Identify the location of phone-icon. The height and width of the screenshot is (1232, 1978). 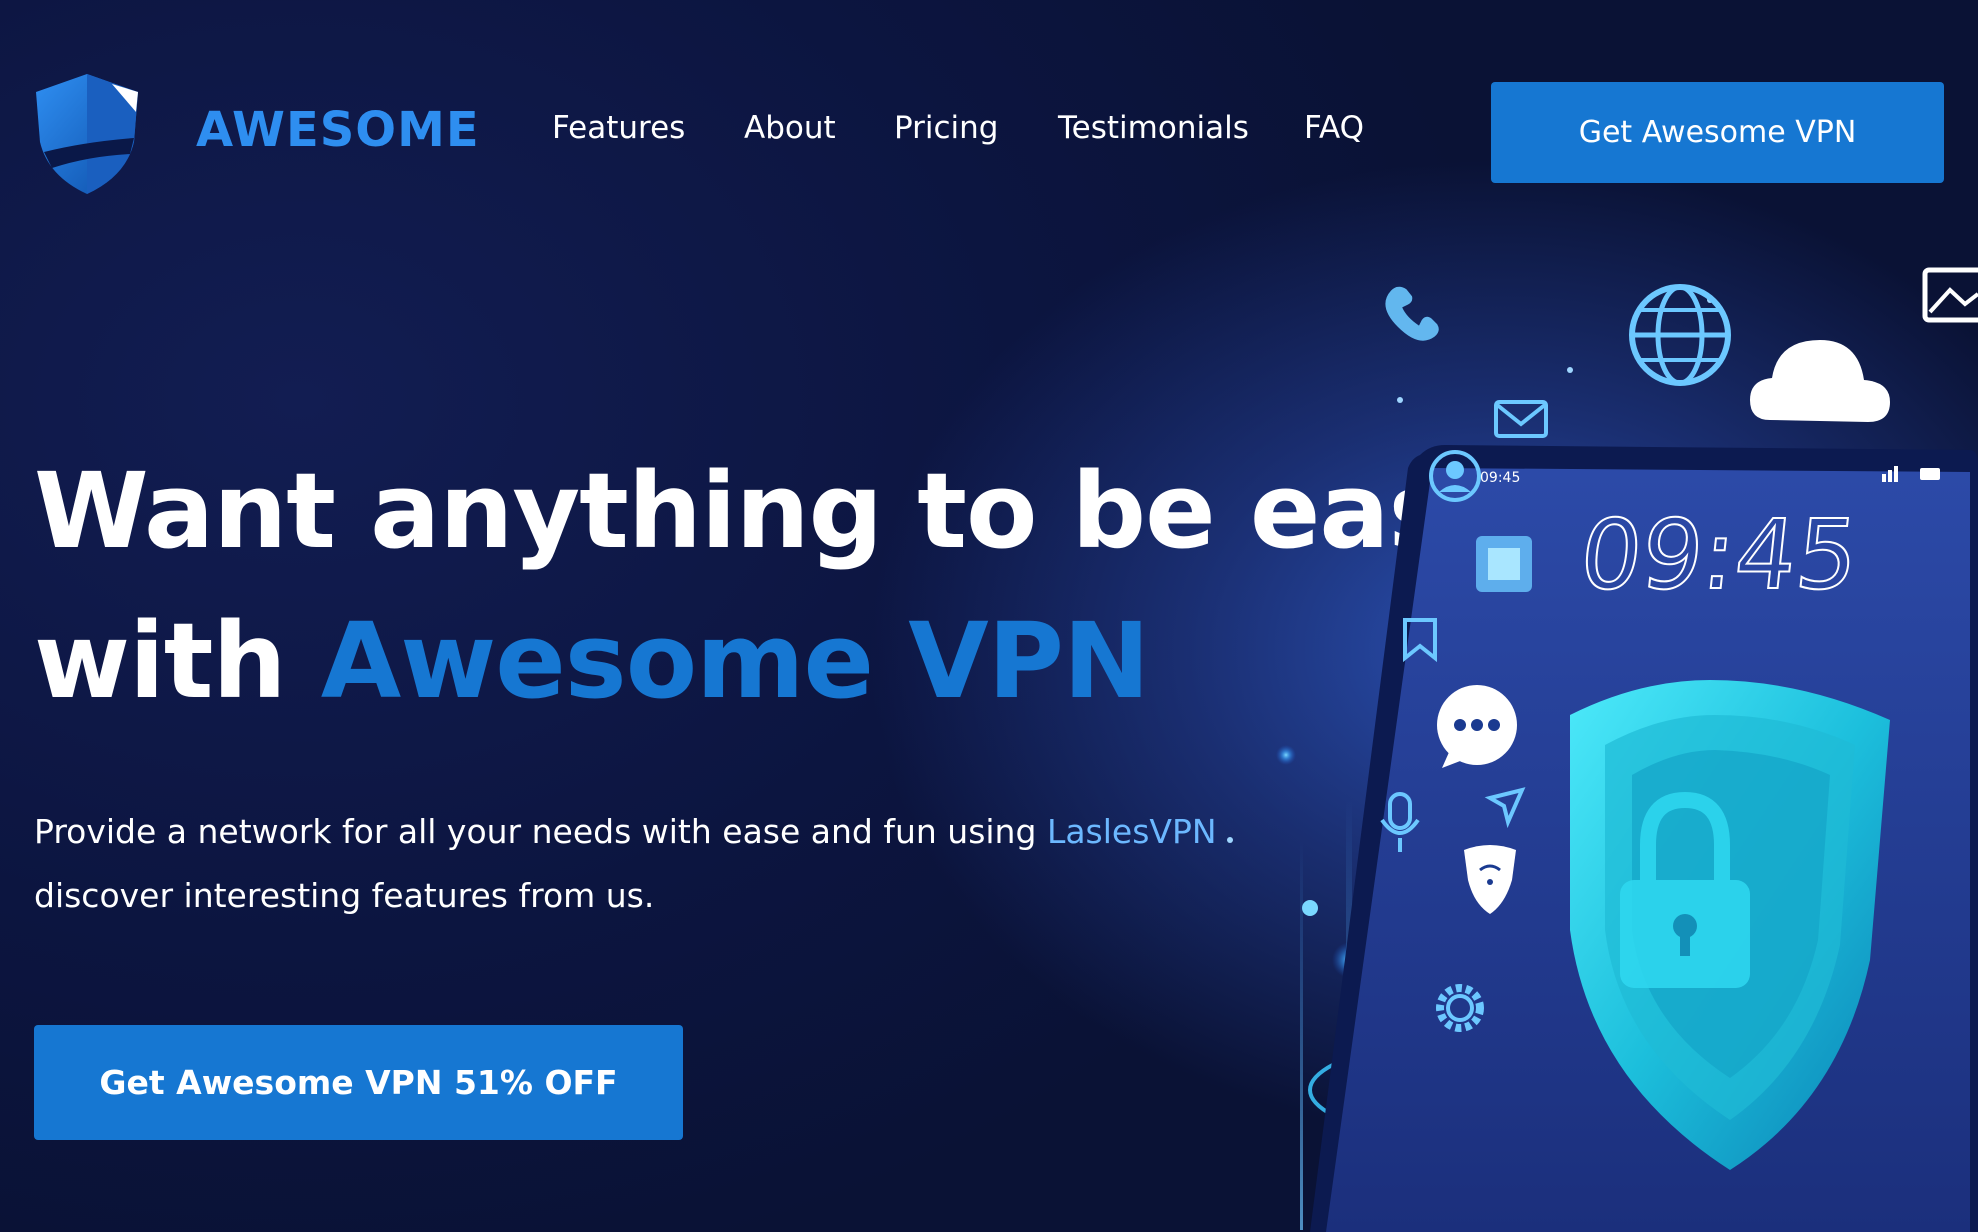
(1412, 313).